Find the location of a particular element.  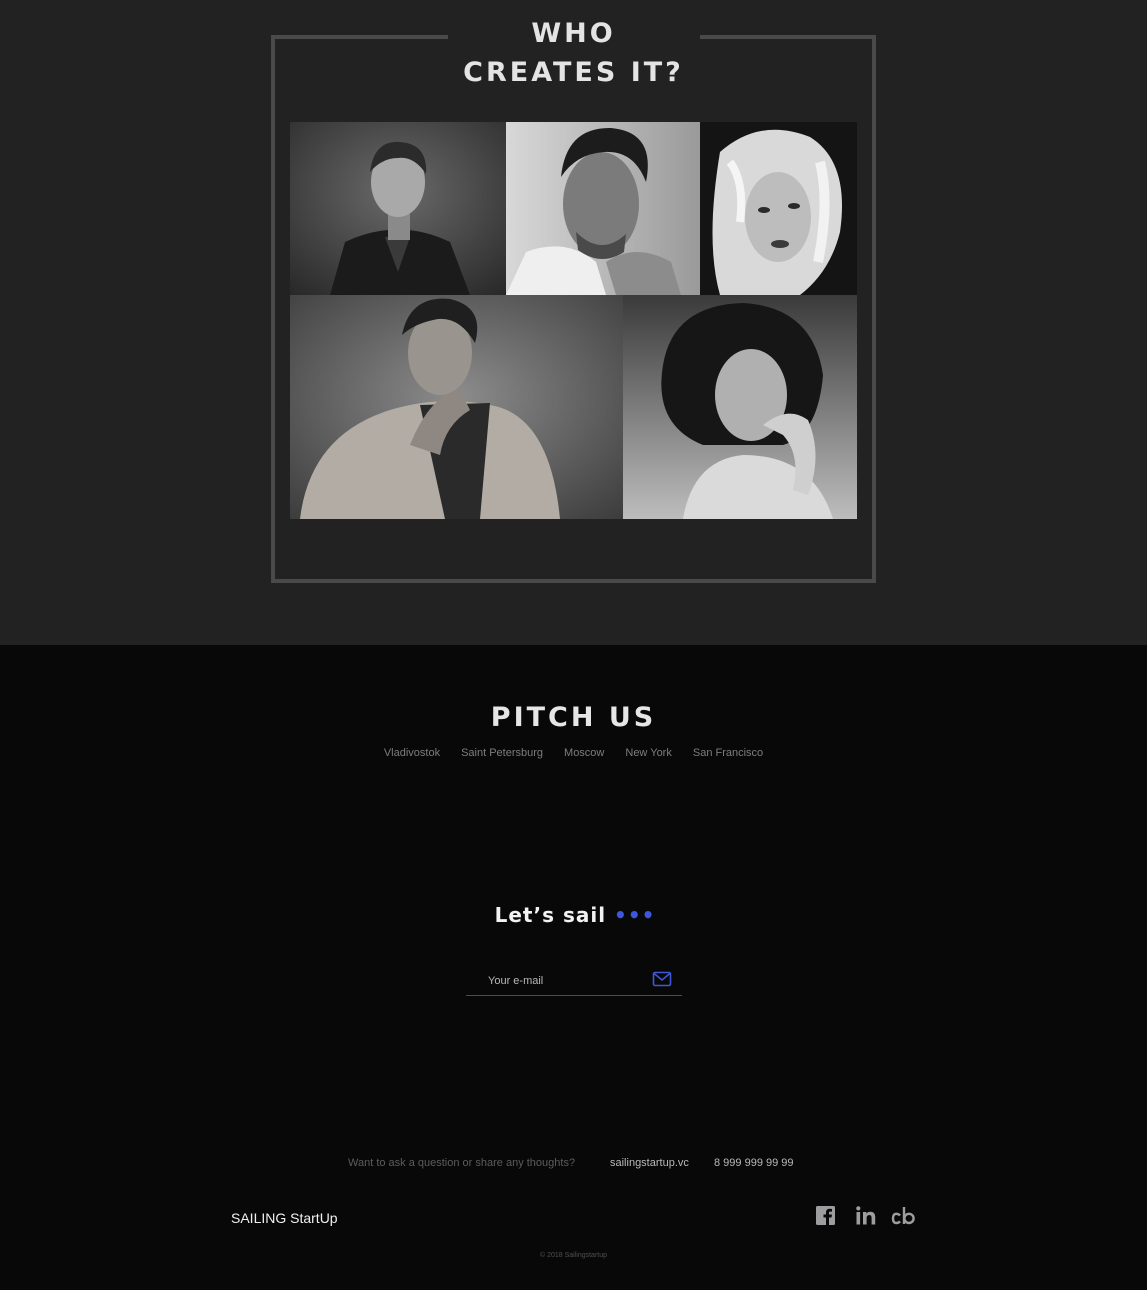

email-field is located at coordinates (568, 981).